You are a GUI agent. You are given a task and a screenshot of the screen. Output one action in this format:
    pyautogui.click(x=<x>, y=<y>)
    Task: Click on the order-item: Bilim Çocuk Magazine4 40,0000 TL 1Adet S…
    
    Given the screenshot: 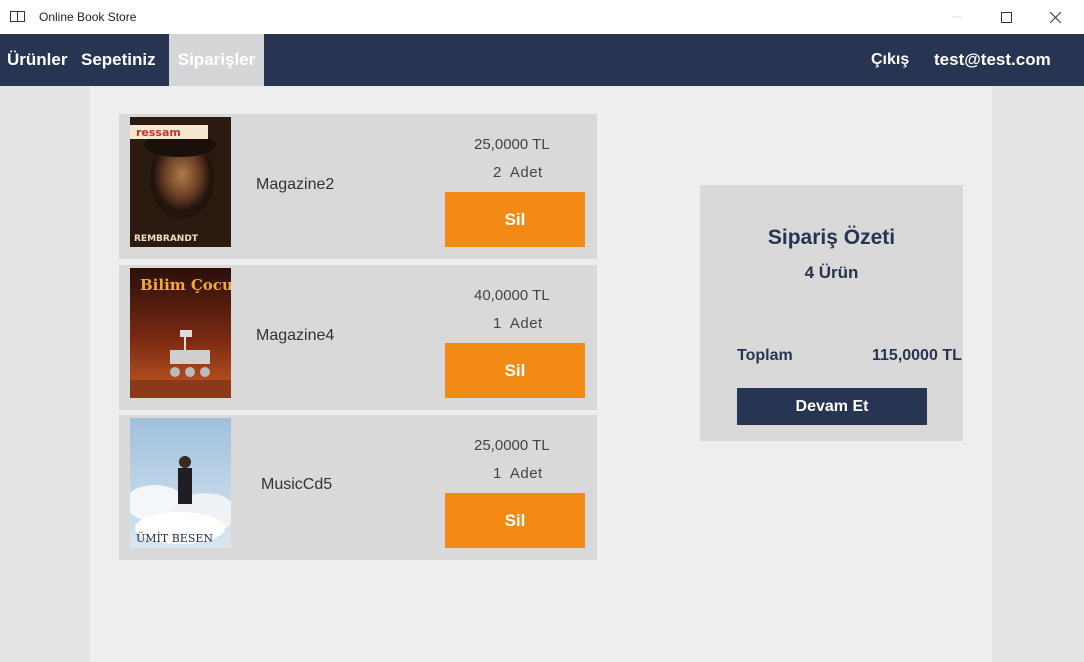 What is the action you would take?
    pyautogui.click(x=358, y=337)
    